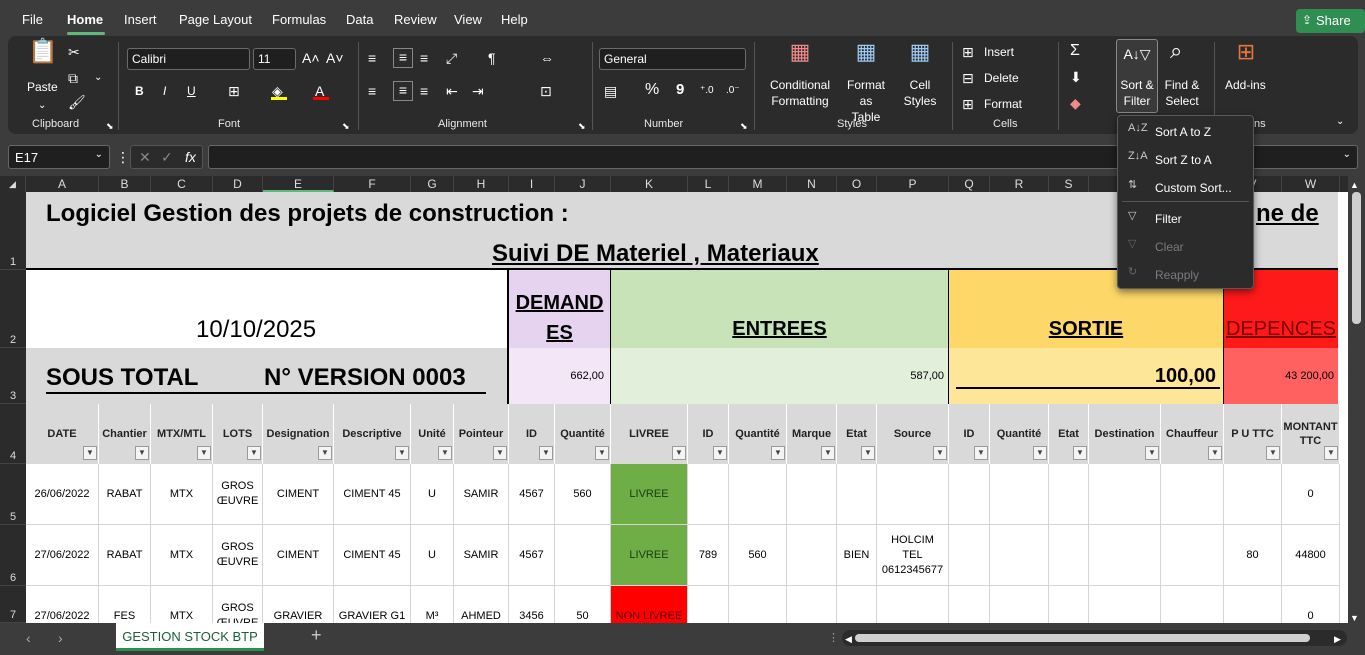 Image resolution: width=1365 pixels, height=655 pixels. What do you see at coordinates (98, 78) in the screenshot?
I see `copy-dropdown-icon: ⌄` at bounding box center [98, 78].